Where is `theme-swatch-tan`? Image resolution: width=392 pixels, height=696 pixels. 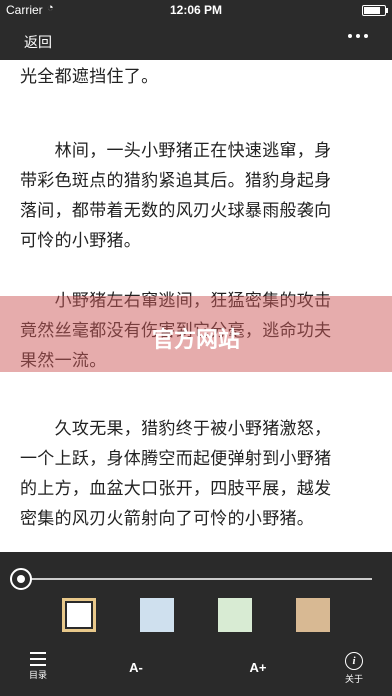
theme-swatch-tan is located at coordinates (313, 615).